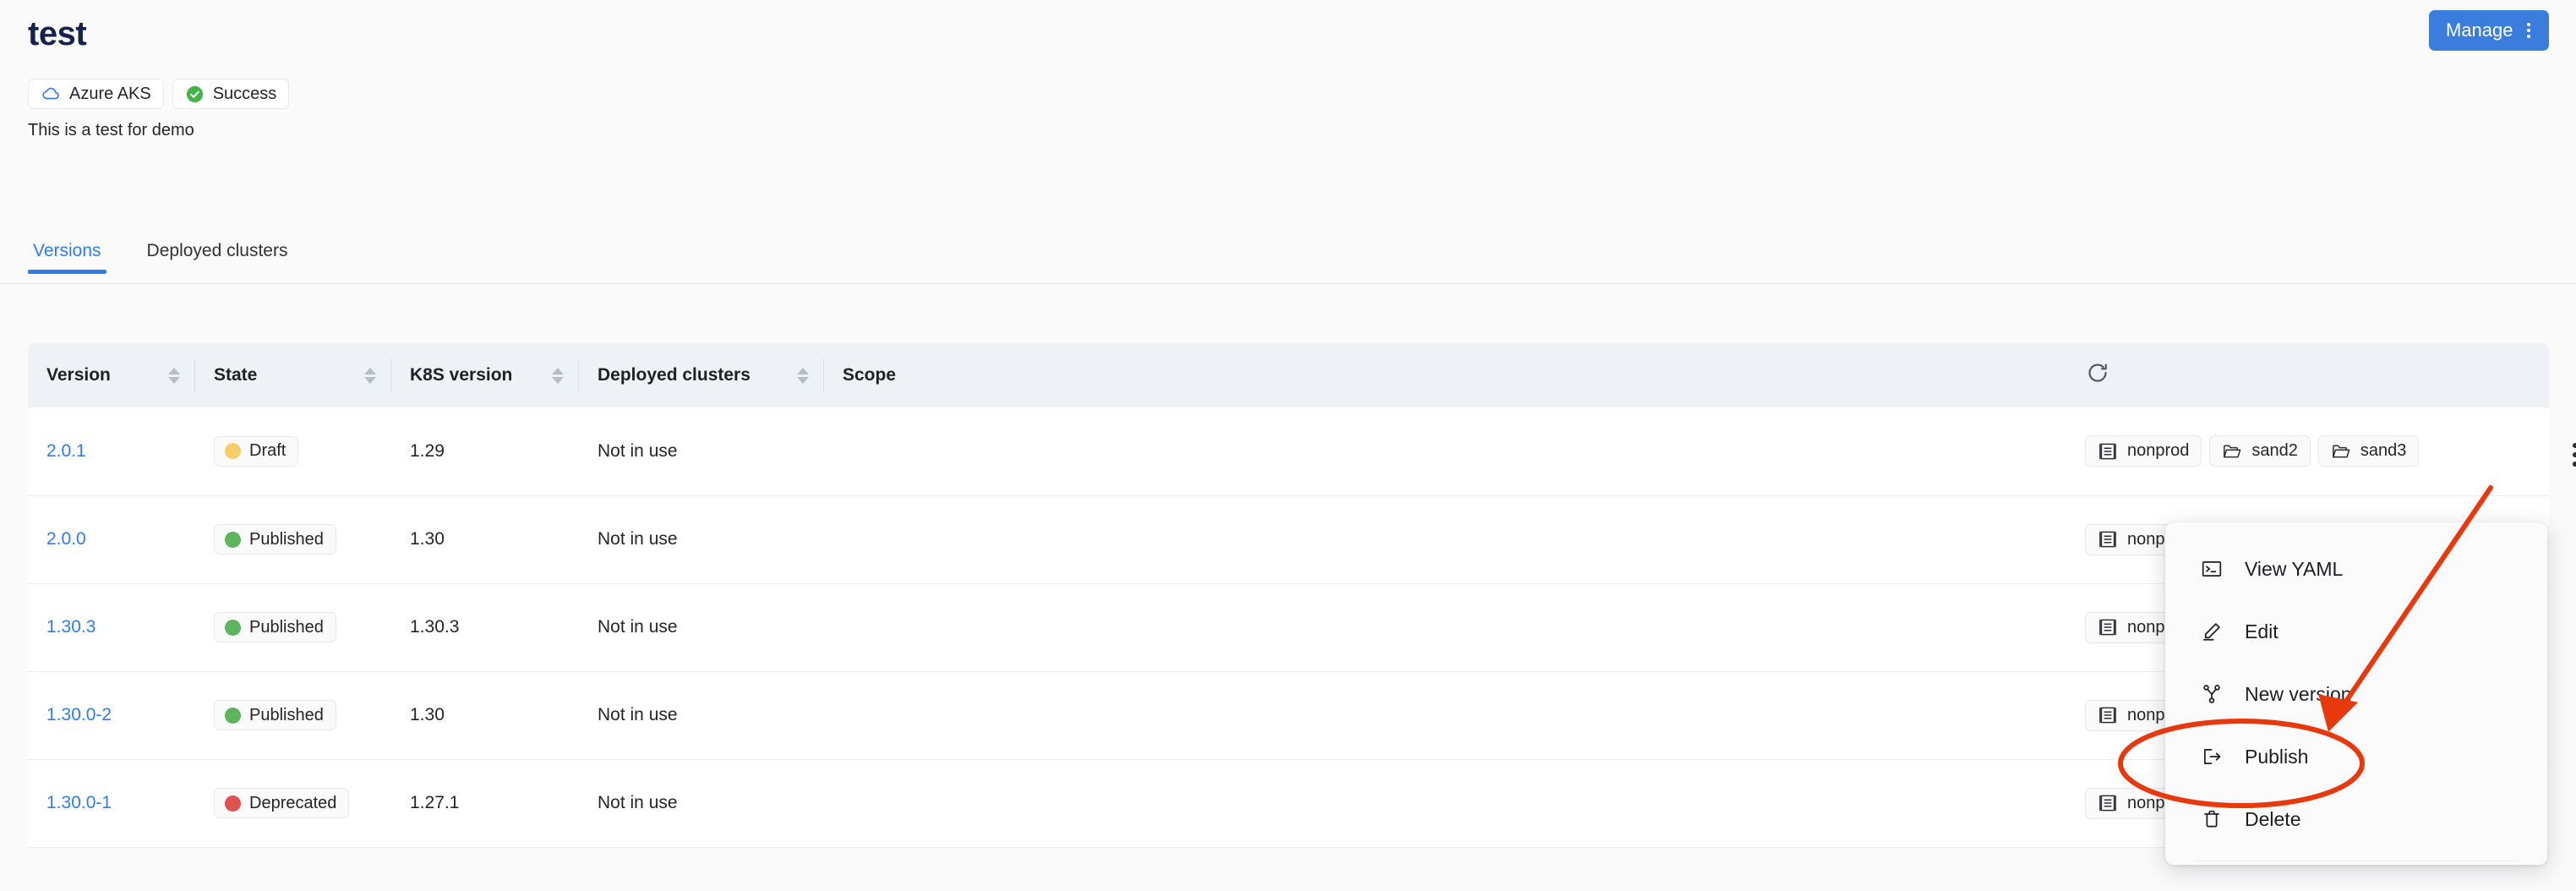 This screenshot has width=2576, height=891. Describe the element at coordinates (870, 375) in the screenshot. I see `column-header-scope-label: Scope` at that location.